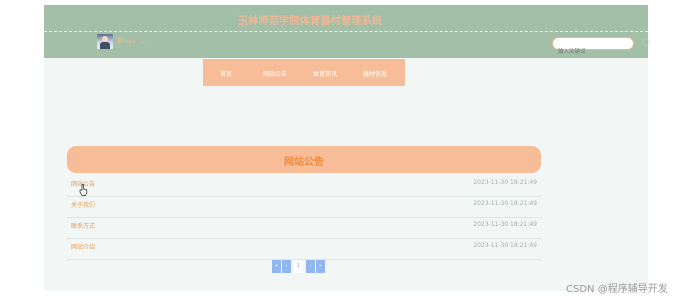 The height and width of the screenshot is (301, 694). Describe the element at coordinates (83, 225) in the screenshot. I see `list-item-title: 联系方式` at that location.